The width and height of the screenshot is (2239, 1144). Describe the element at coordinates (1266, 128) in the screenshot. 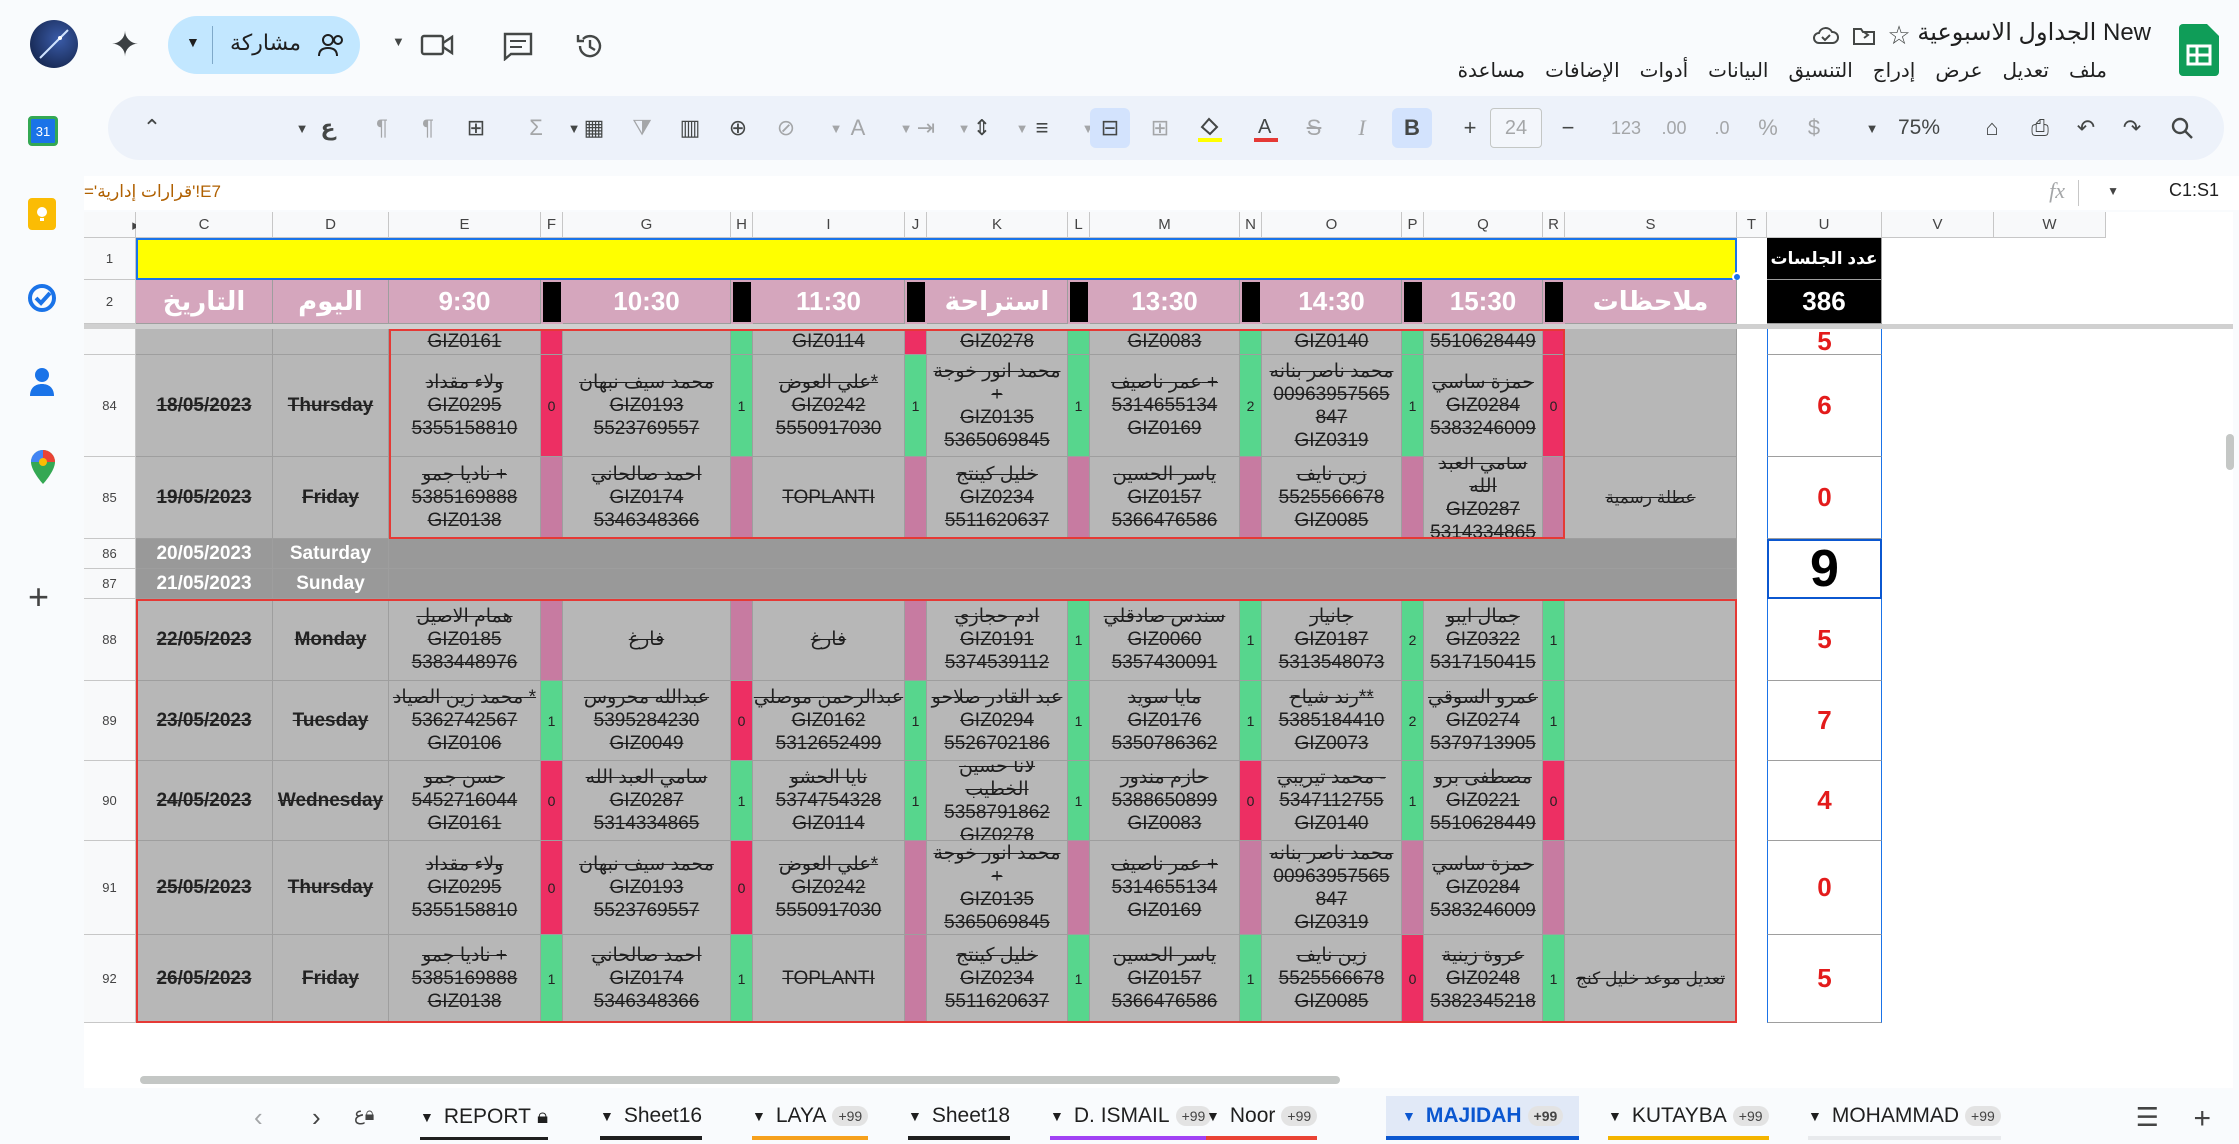

I see `text-color-icon: A` at that location.